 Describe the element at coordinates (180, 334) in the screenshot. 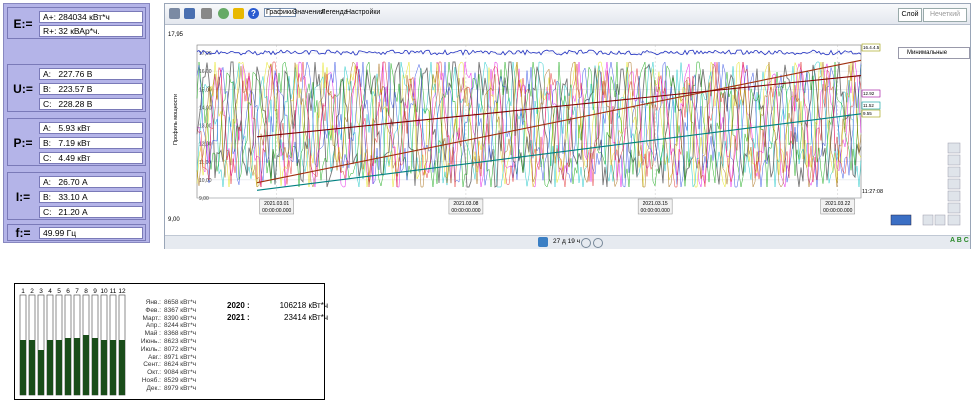

I see `month-value: 8368 кВт*ч` at that location.